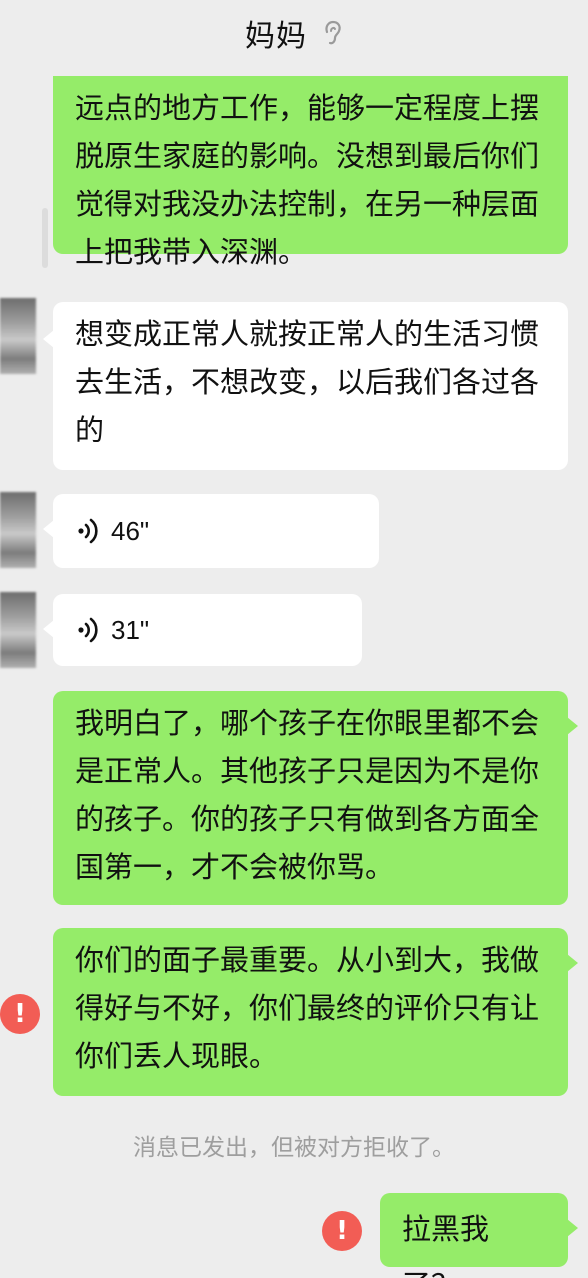  I want to click on voice-duration: 31", so click(130, 630).